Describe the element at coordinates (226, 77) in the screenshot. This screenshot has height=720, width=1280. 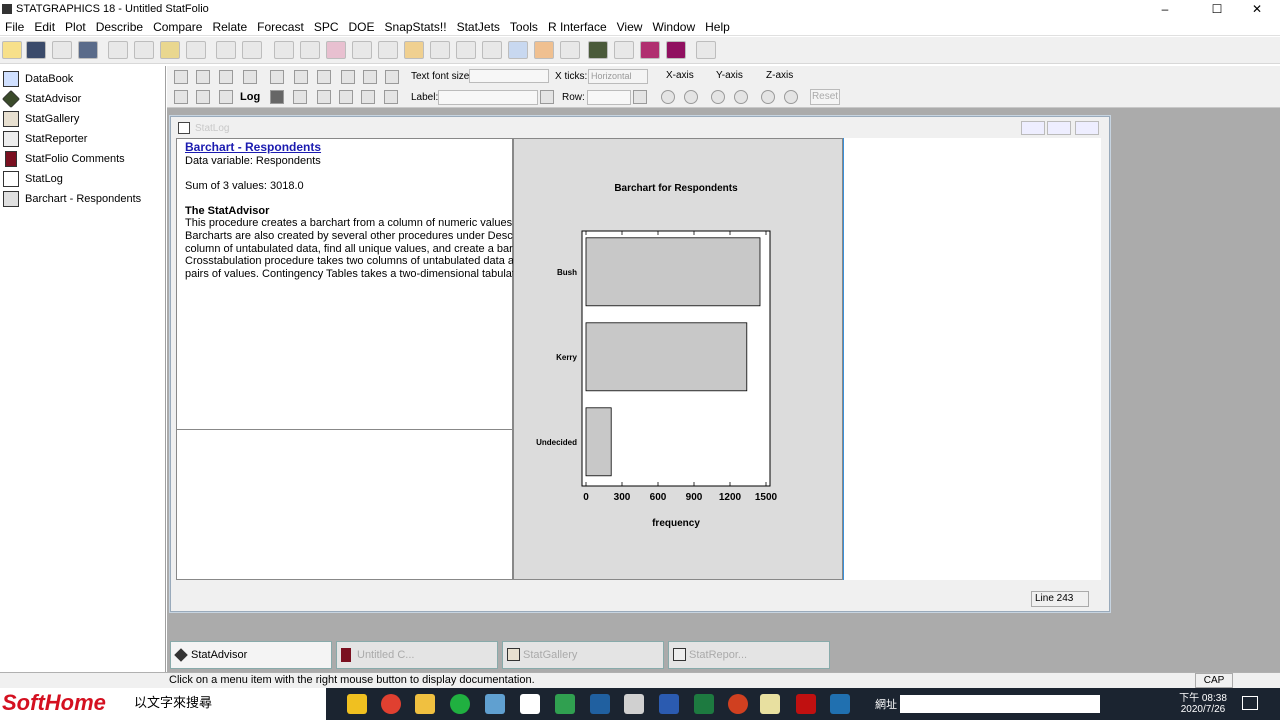
I see `graph-options-icon` at that location.